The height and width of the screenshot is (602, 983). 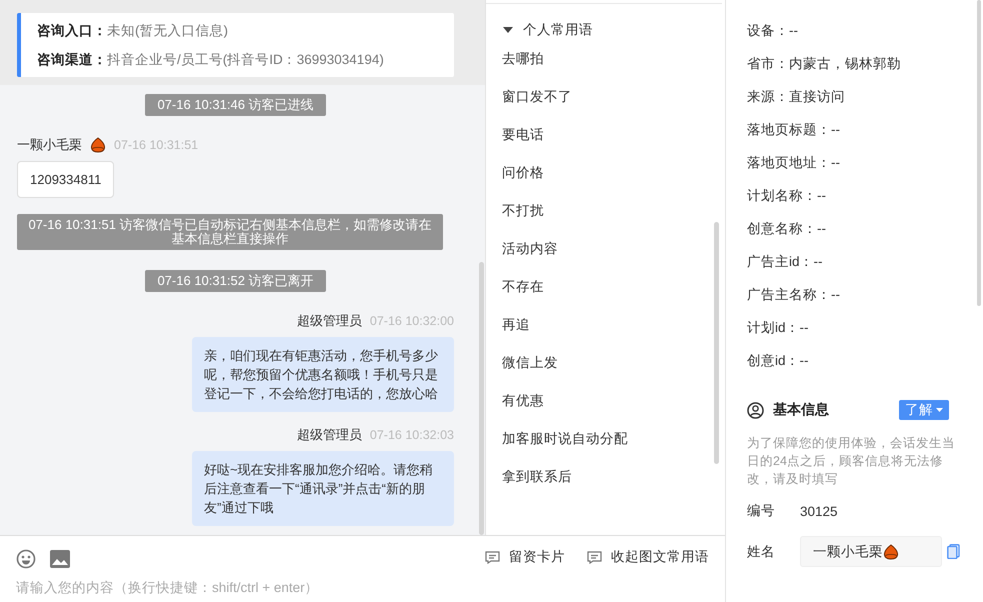 What do you see at coordinates (605, 402) in the screenshot?
I see `phrase-item: 有优惠` at bounding box center [605, 402].